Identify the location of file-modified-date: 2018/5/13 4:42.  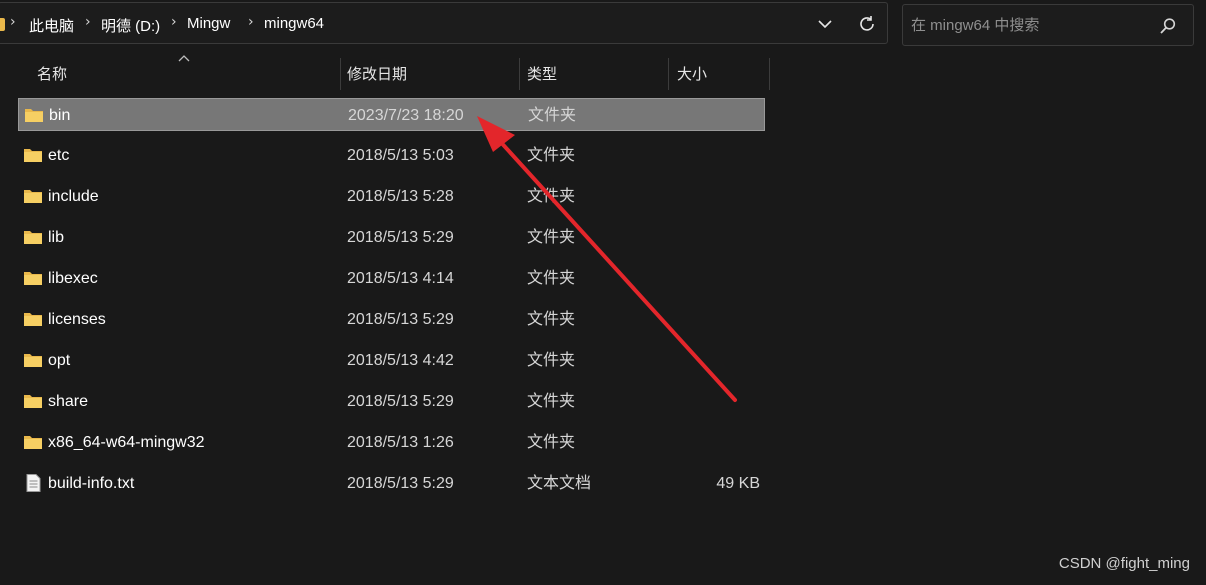
(400, 360).